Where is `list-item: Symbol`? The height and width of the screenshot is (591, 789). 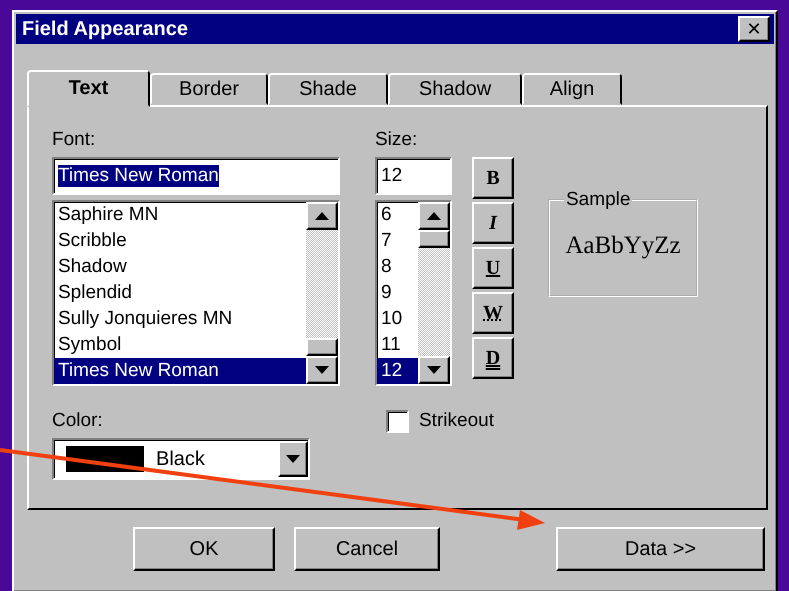
list-item: Symbol is located at coordinates (180, 345).